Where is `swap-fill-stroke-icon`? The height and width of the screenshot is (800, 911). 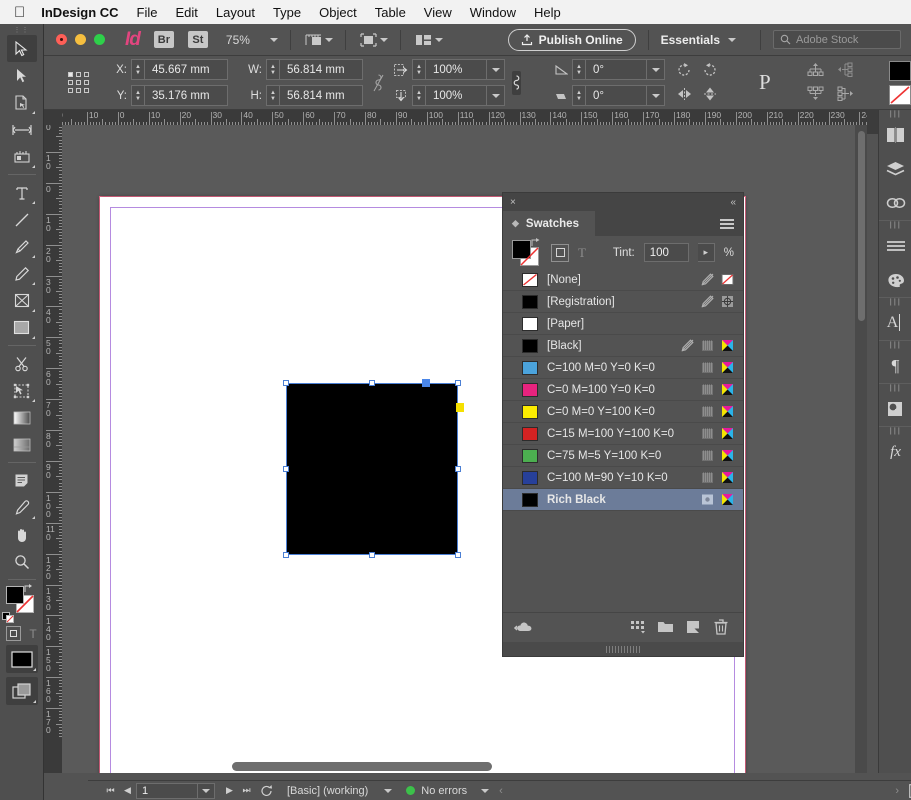
swap-fill-stroke-icon is located at coordinates (29, 589).